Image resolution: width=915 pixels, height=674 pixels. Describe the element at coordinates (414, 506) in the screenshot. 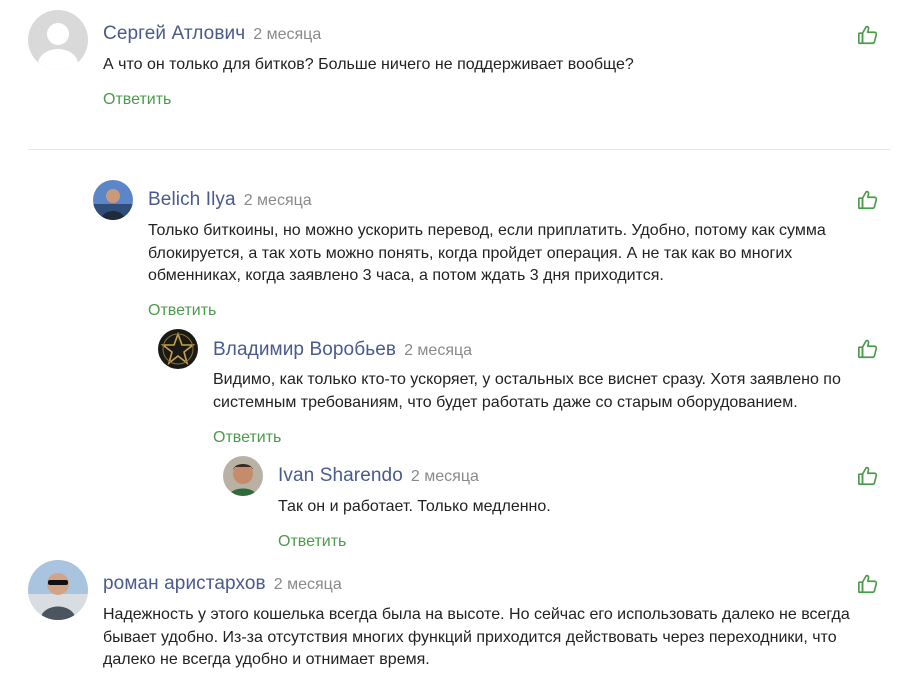

I see `comment-text: Так он и работает. Только медленно.` at that location.